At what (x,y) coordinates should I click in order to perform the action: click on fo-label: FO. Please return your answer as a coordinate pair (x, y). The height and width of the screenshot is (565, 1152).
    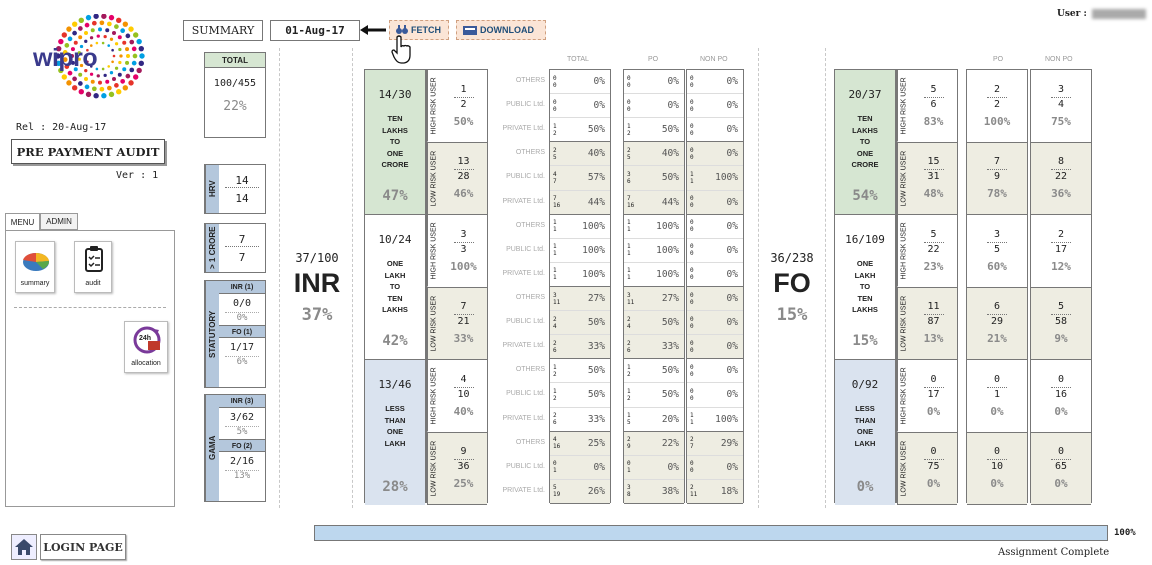
    Looking at the image, I should click on (792, 283).